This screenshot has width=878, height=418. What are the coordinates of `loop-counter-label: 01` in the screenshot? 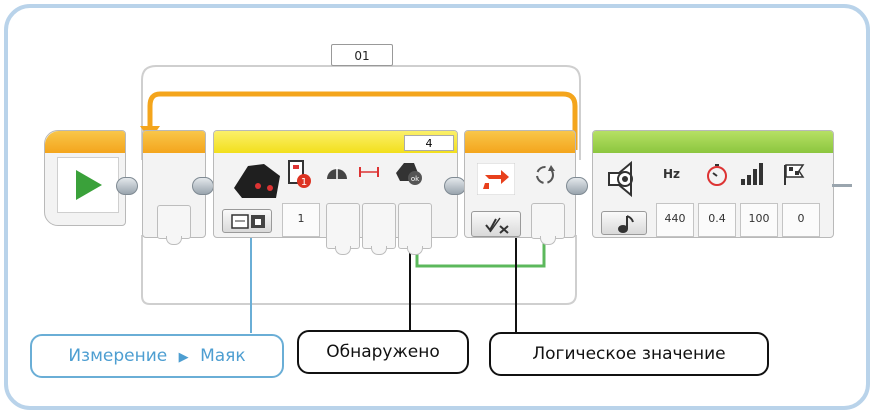 It's located at (362, 56).